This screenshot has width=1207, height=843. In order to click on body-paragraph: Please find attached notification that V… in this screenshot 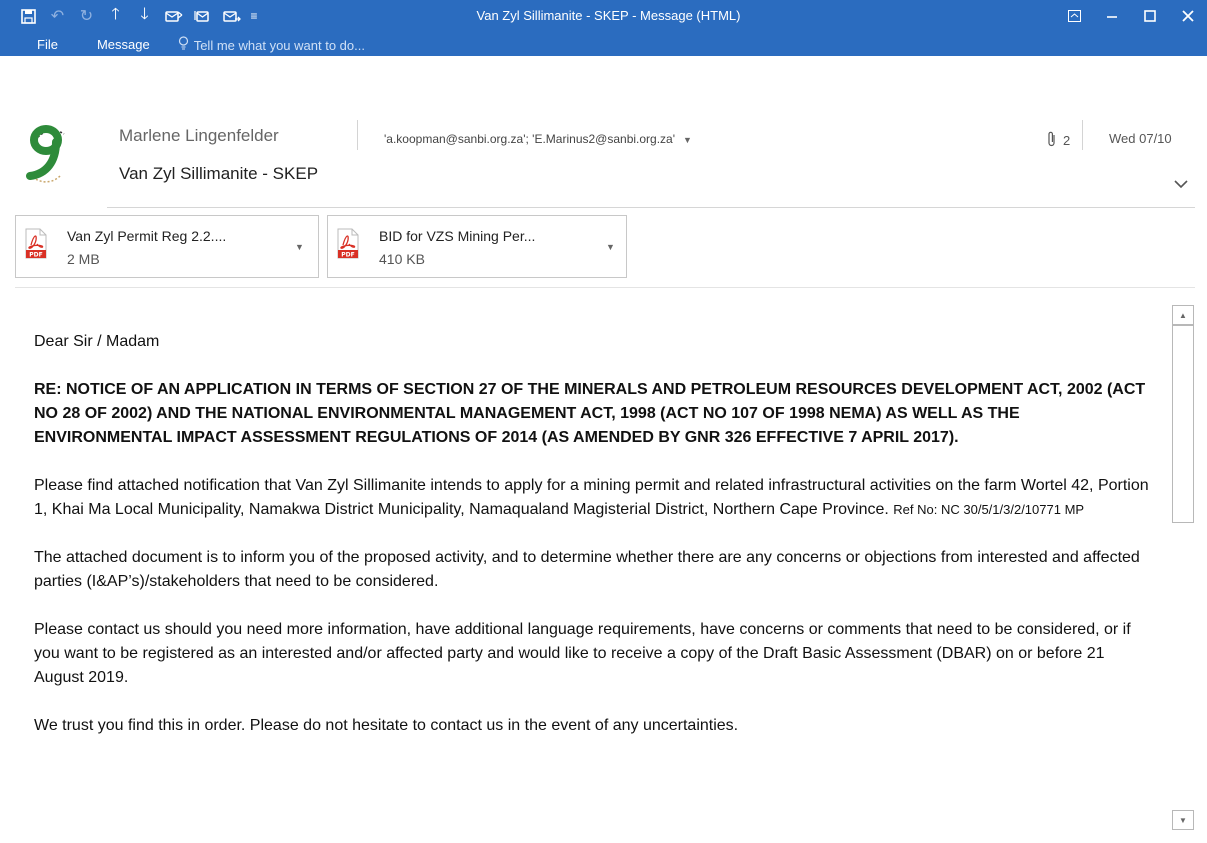, I will do `click(594, 498)`.